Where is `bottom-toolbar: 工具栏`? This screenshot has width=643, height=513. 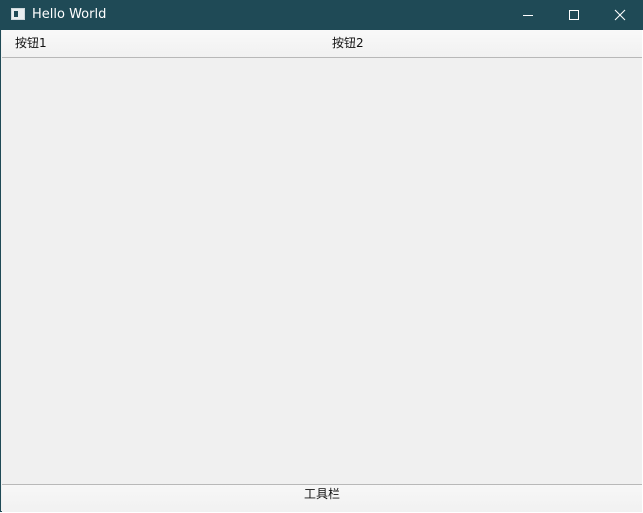
bottom-toolbar: 工具栏 is located at coordinates (322, 498).